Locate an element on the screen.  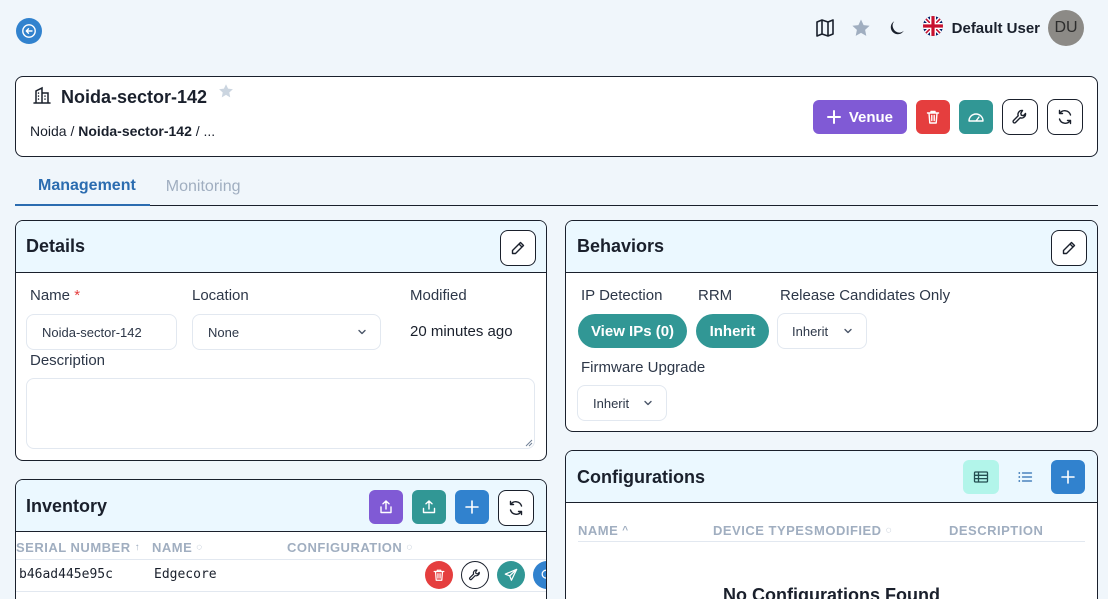
sort-asc-icon: ^ is located at coordinates (625, 530).